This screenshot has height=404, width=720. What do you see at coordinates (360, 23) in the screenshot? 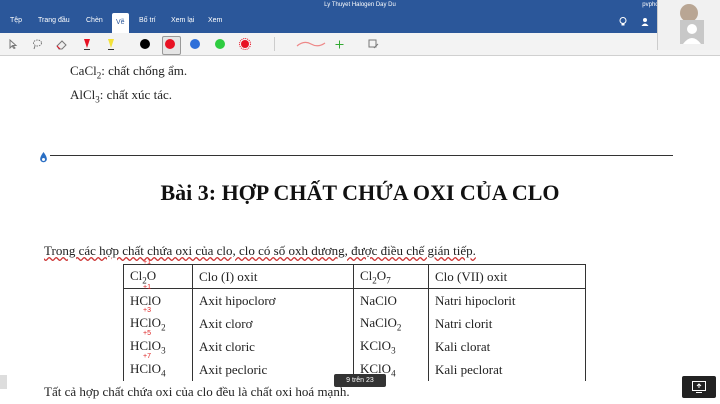
I see `ribbon-tabs: Tệp Trang đầu Chèn Vẽ Bố trí Xem lại Xem` at bounding box center [360, 23].